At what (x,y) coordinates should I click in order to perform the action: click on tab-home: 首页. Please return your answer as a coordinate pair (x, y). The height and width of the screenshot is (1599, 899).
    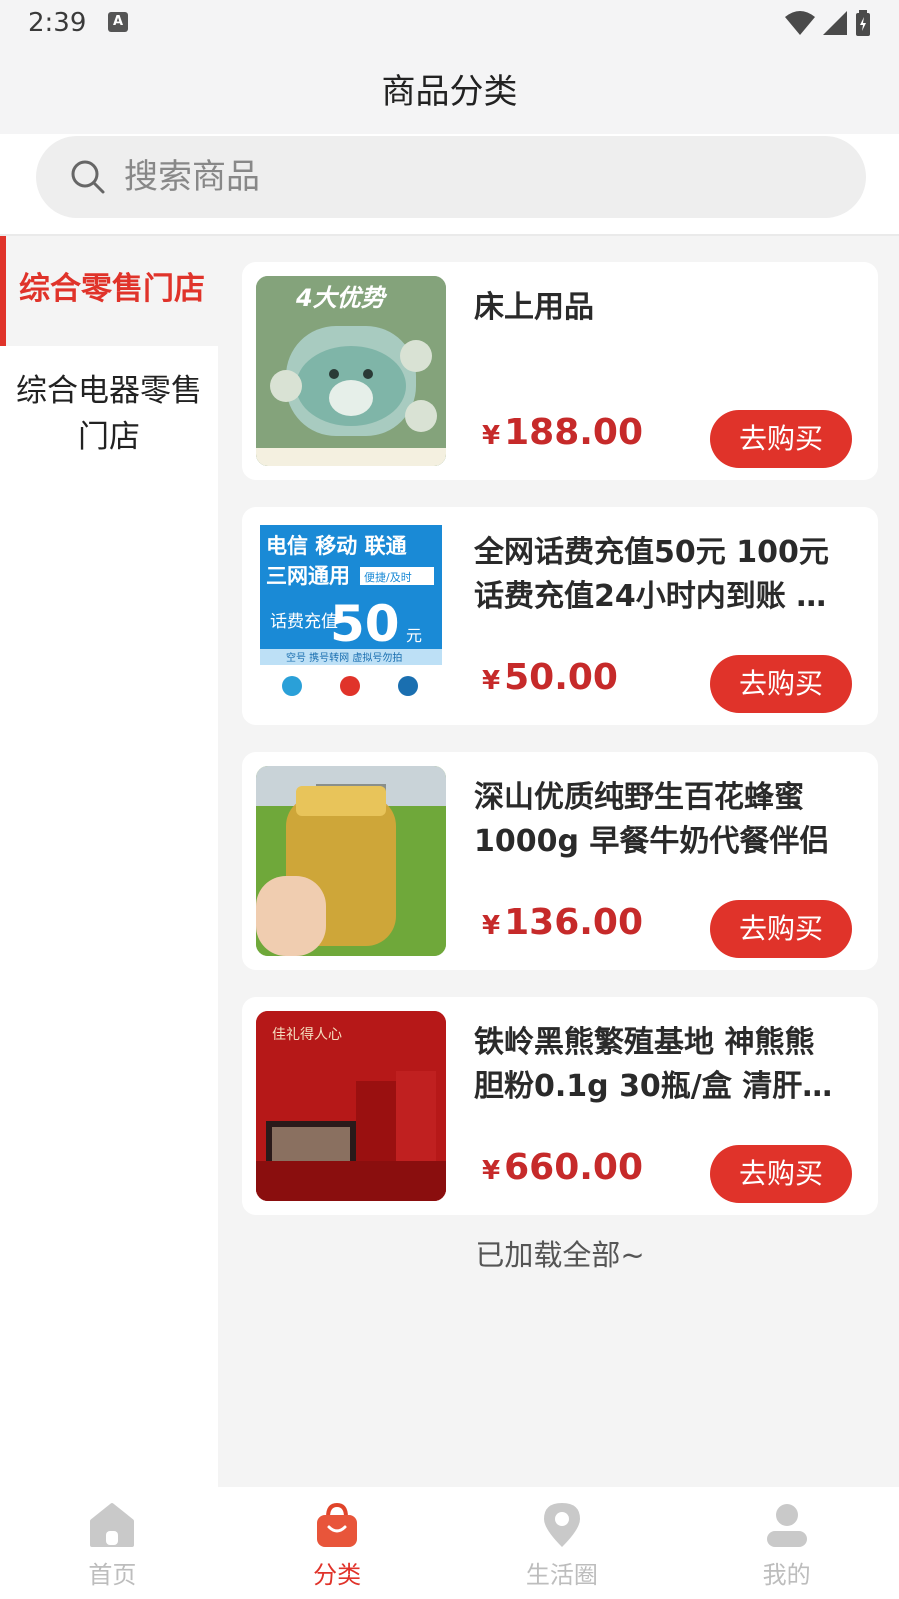
    Looking at the image, I should click on (112, 1543).